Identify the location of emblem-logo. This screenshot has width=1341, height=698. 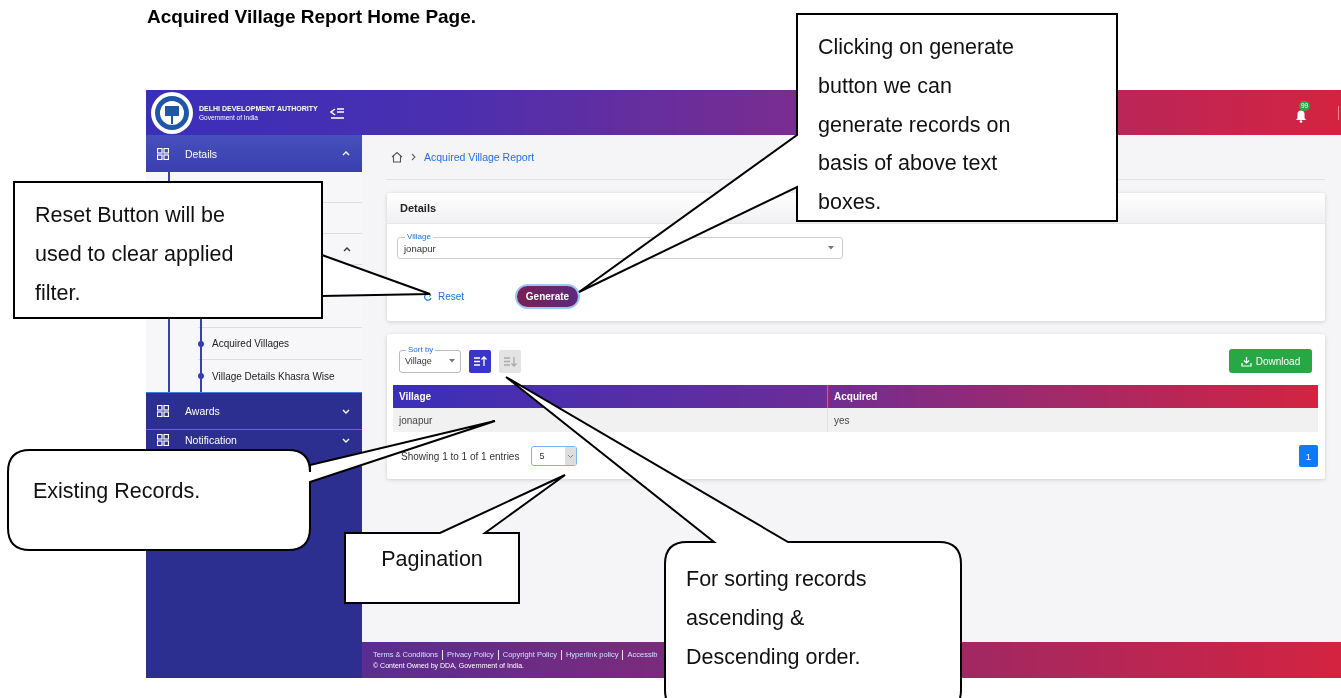
(172, 112).